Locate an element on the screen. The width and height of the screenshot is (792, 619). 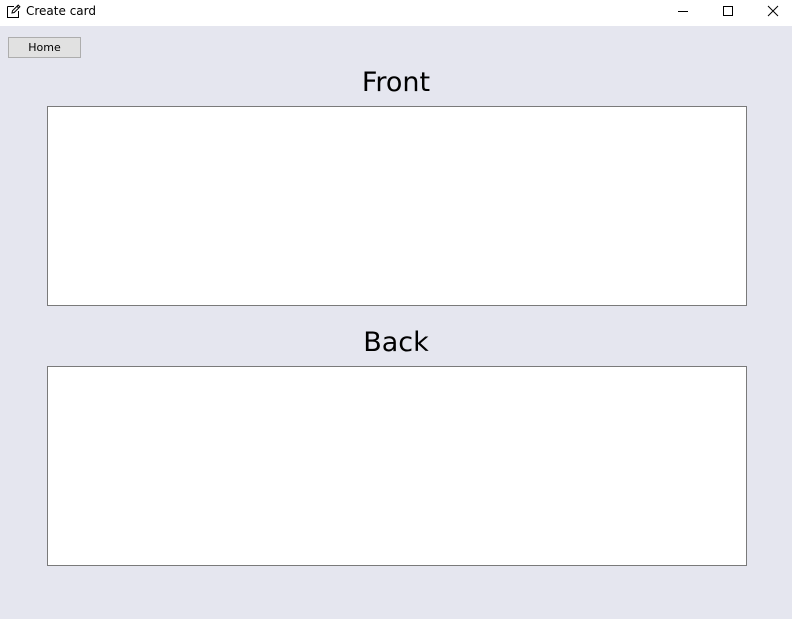
back-heading: Back is located at coordinates (396, 342).